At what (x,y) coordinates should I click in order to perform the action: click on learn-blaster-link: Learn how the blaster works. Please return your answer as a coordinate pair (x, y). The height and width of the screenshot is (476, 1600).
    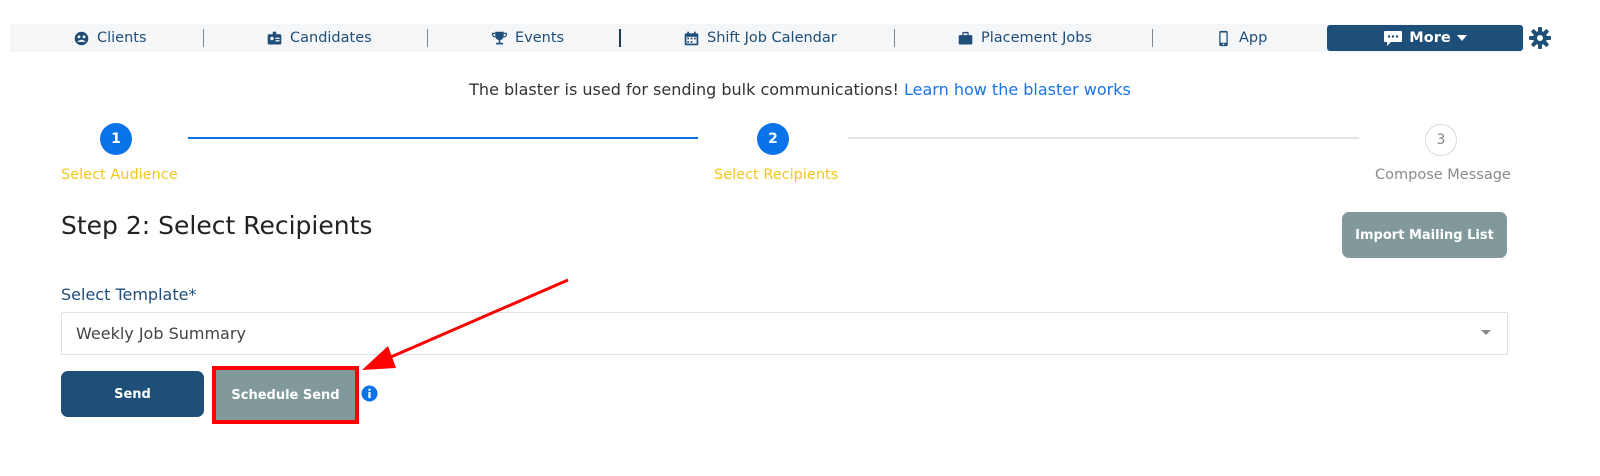
    Looking at the image, I should click on (1017, 89).